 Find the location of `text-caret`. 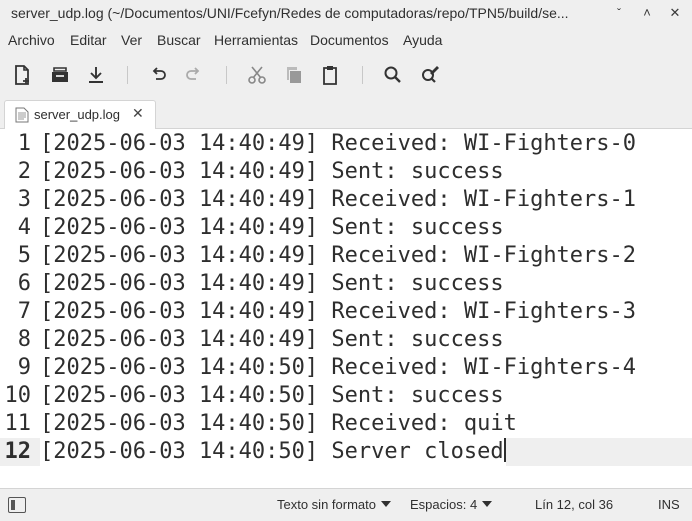

text-caret is located at coordinates (504, 450).